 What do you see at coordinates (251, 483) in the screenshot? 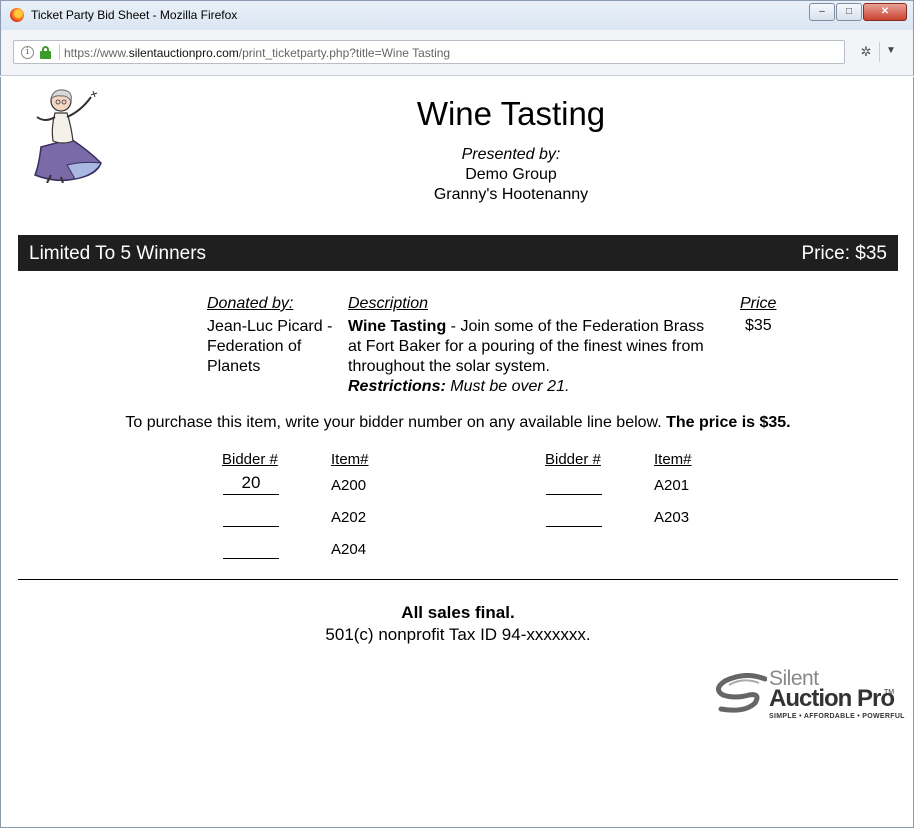
I see `bidder-line: 20` at bounding box center [251, 483].